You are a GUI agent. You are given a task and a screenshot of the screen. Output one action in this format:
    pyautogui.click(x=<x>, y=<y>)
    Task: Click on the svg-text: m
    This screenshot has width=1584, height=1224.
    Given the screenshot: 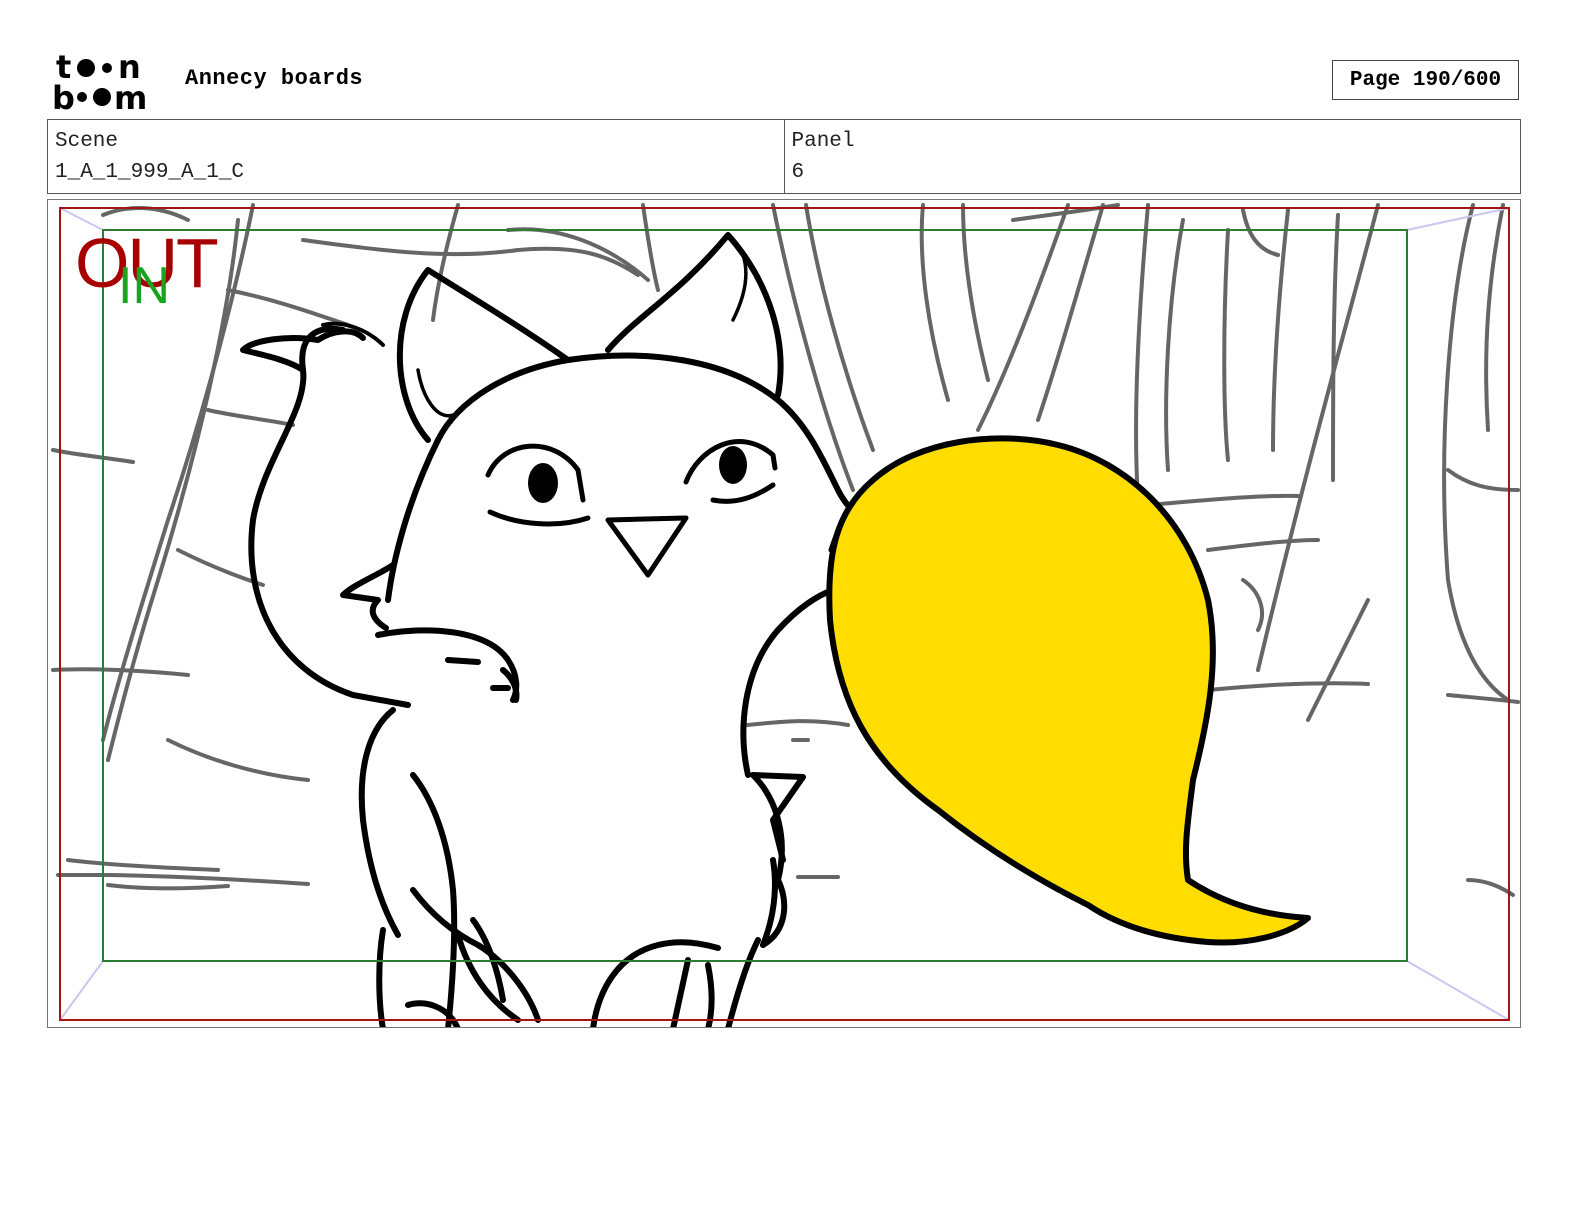 What is the action you would take?
    pyautogui.click(x=130, y=95)
    